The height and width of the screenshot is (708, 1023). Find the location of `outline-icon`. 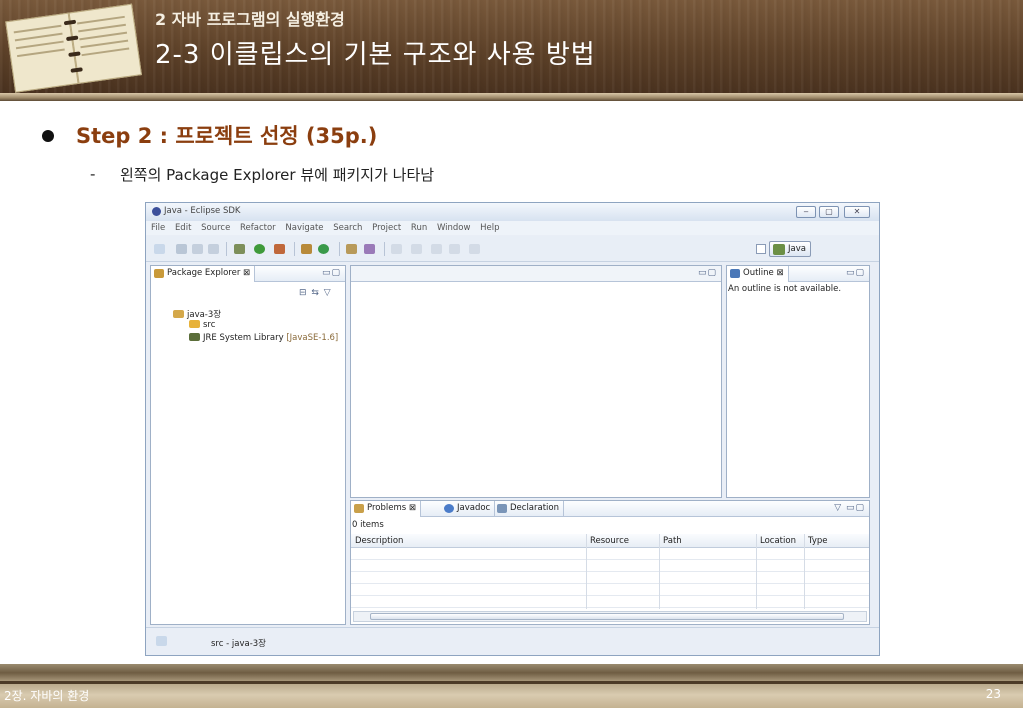

outline-icon is located at coordinates (735, 273).